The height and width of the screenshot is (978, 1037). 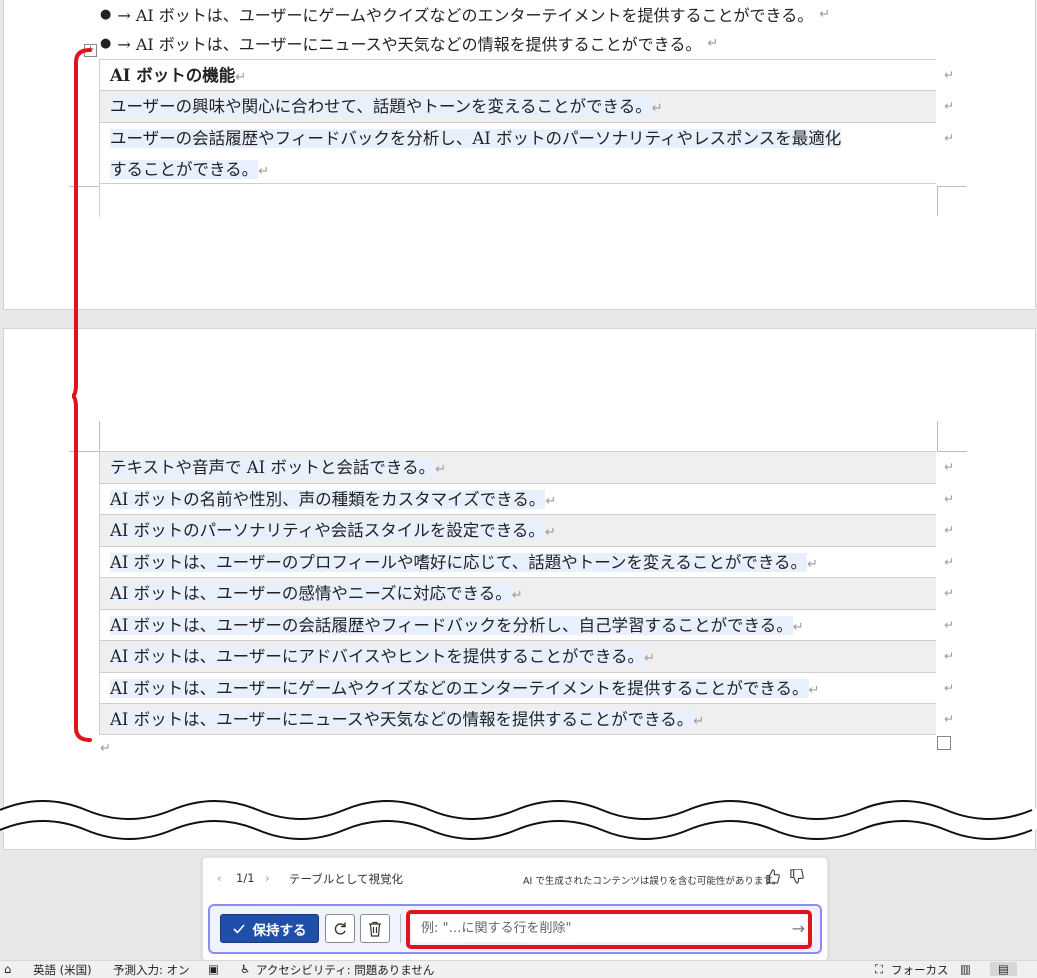 I want to click on table-row: AI ボットは、ユーザーにニュースや天気などの情報を提供することができる。↵ ↵, so click(x=527, y=719).